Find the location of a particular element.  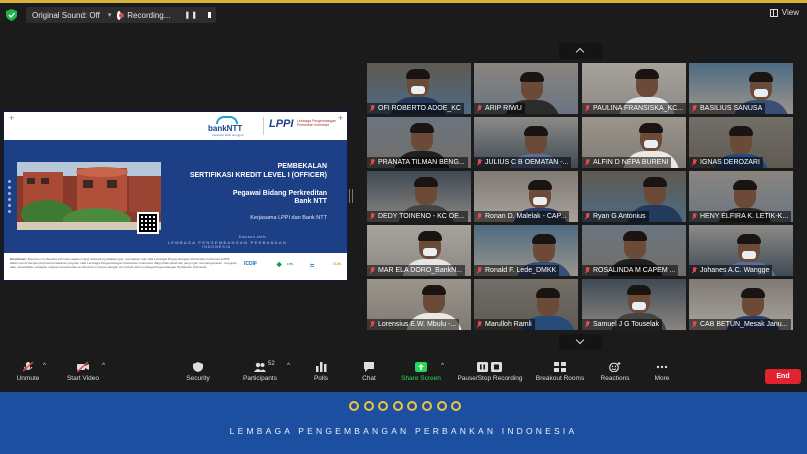

more-dots-icon is located at coordinates (662, 367).